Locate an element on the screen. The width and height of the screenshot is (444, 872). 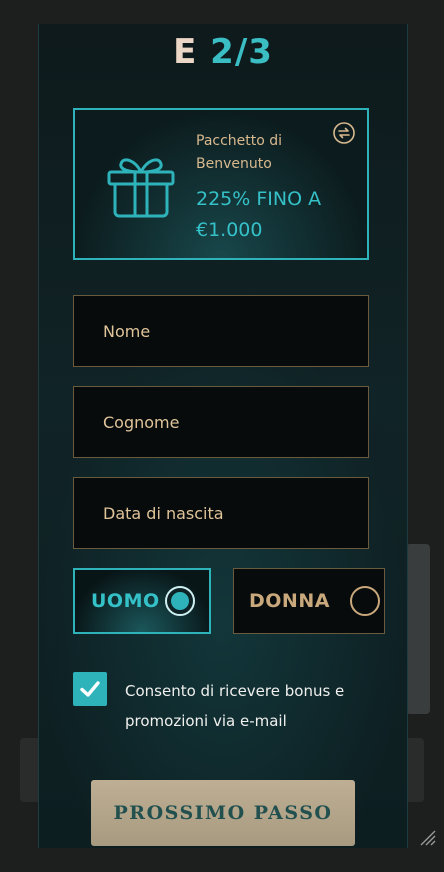
gender-male-label: UOMO is located at coordinates (125, 601).